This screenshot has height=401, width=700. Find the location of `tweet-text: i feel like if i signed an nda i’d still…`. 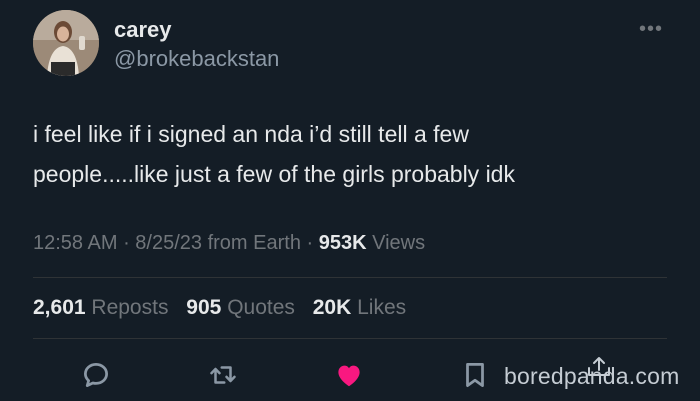

tweet-text: i feel like if i signed an nda i’d still… is located at coordinates (274, 154).